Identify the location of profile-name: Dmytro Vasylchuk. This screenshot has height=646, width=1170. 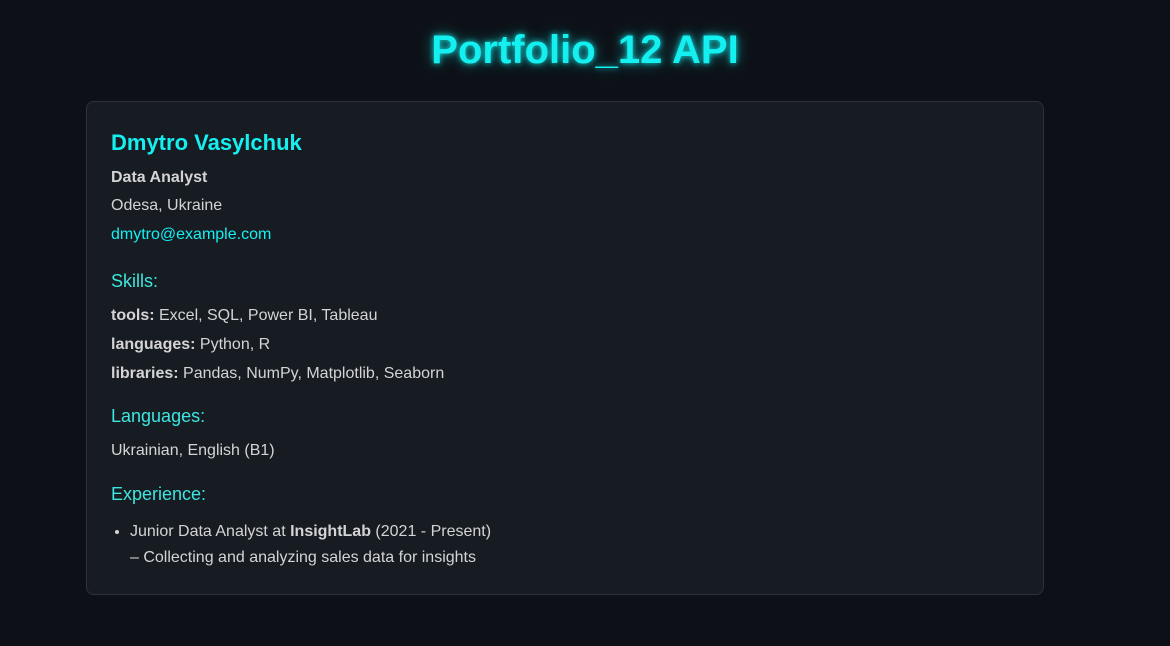
(206, 142).